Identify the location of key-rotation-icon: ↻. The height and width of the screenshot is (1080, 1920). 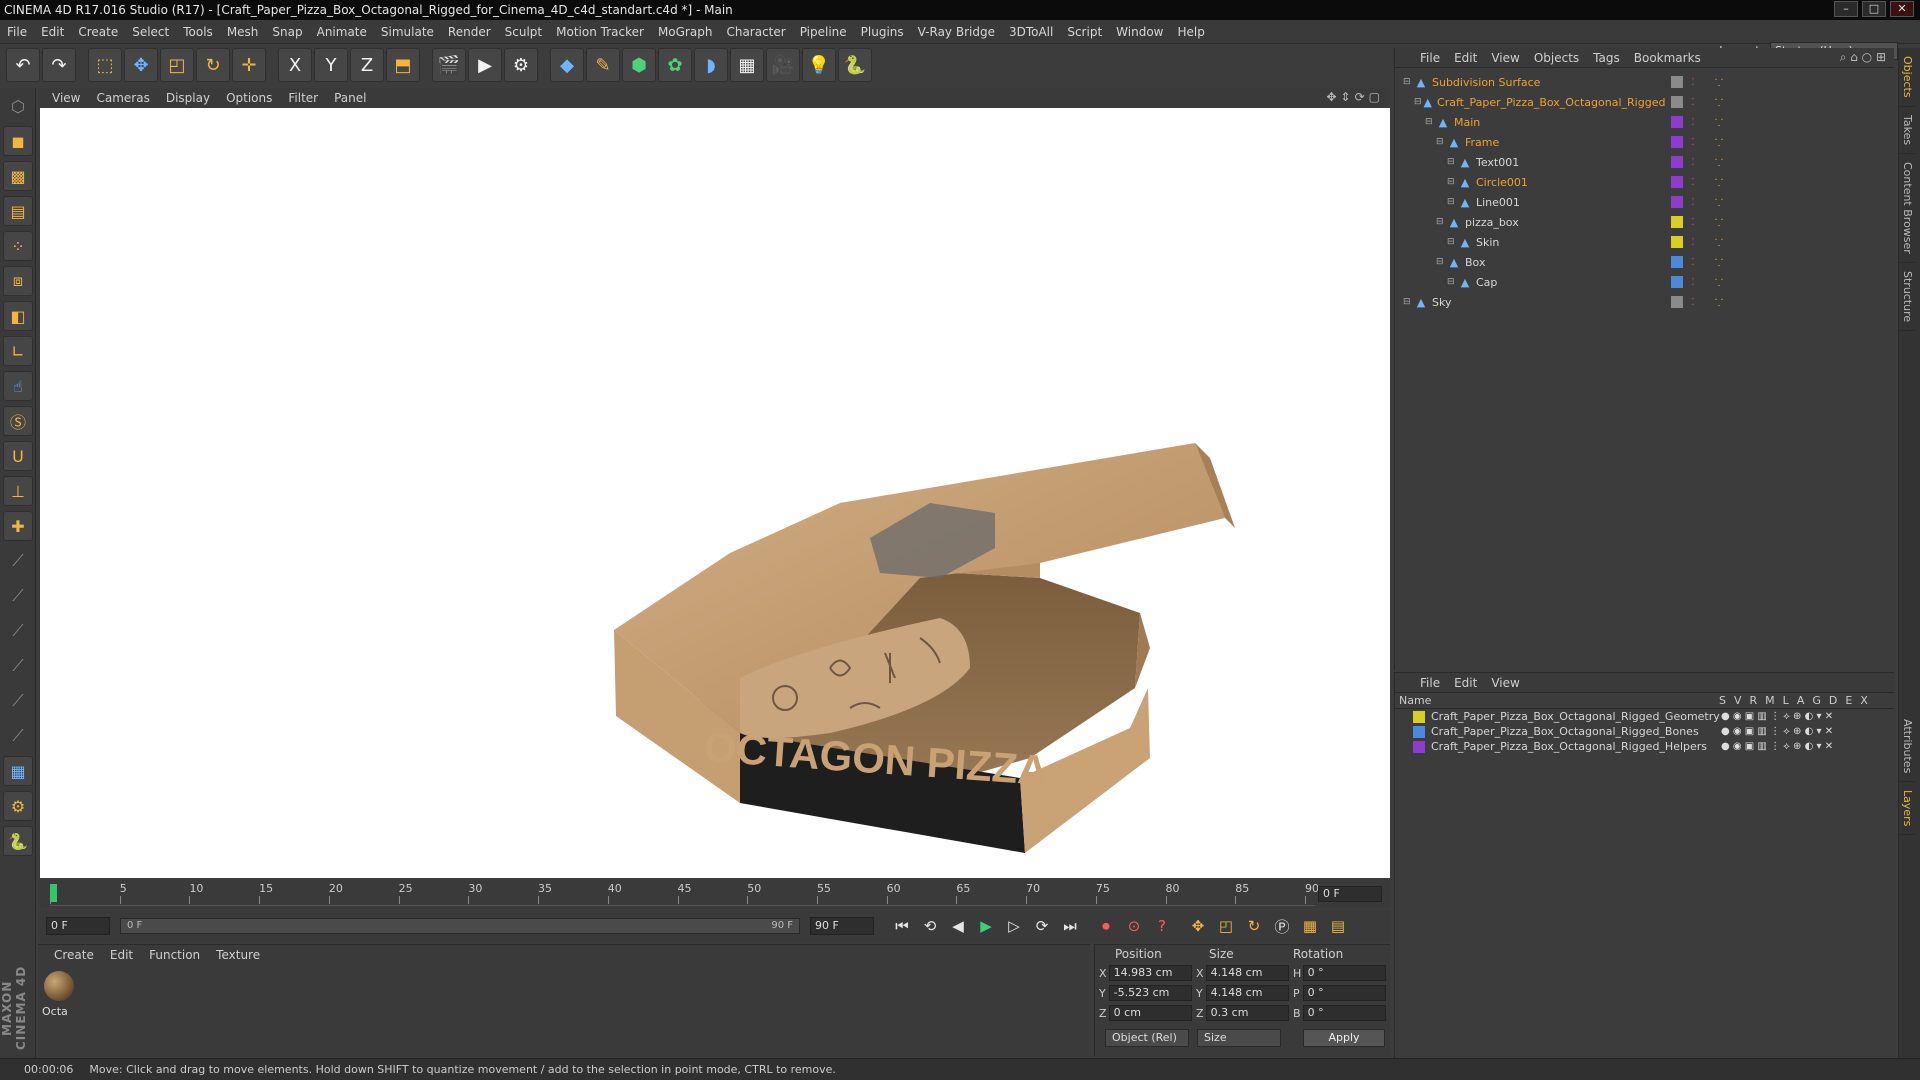
(1254, 926).